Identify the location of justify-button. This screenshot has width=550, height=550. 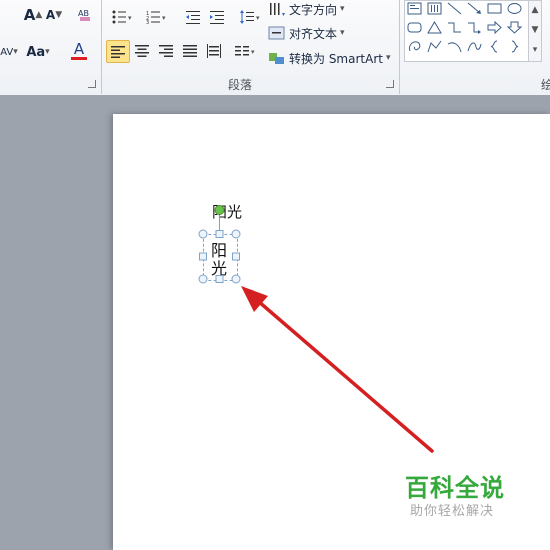
(190, 51).